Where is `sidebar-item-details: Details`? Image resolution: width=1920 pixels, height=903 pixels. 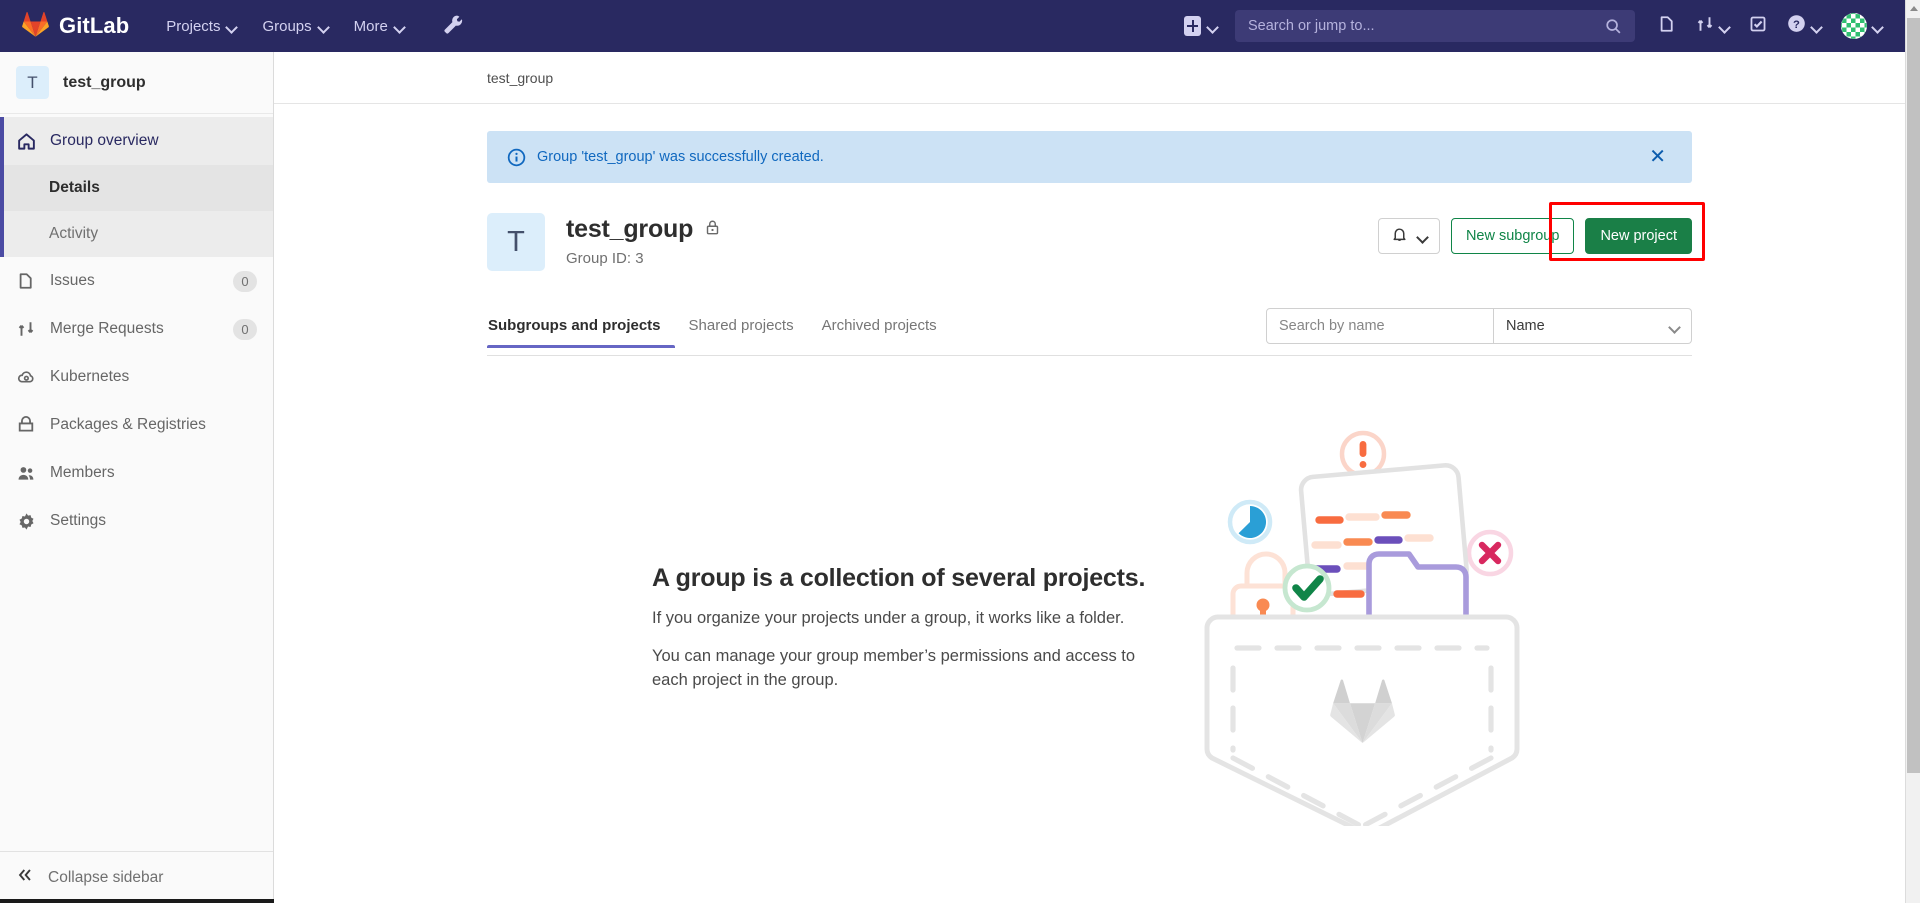 sidebar-item-details: Details is located at coordinates (136, 188).